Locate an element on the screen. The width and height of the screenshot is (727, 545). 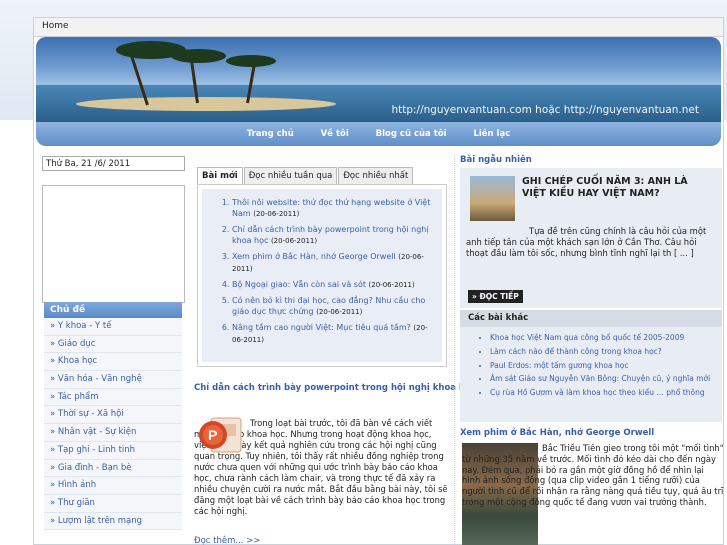
category-item: » Khoa học is located at coordinates (113, 362).